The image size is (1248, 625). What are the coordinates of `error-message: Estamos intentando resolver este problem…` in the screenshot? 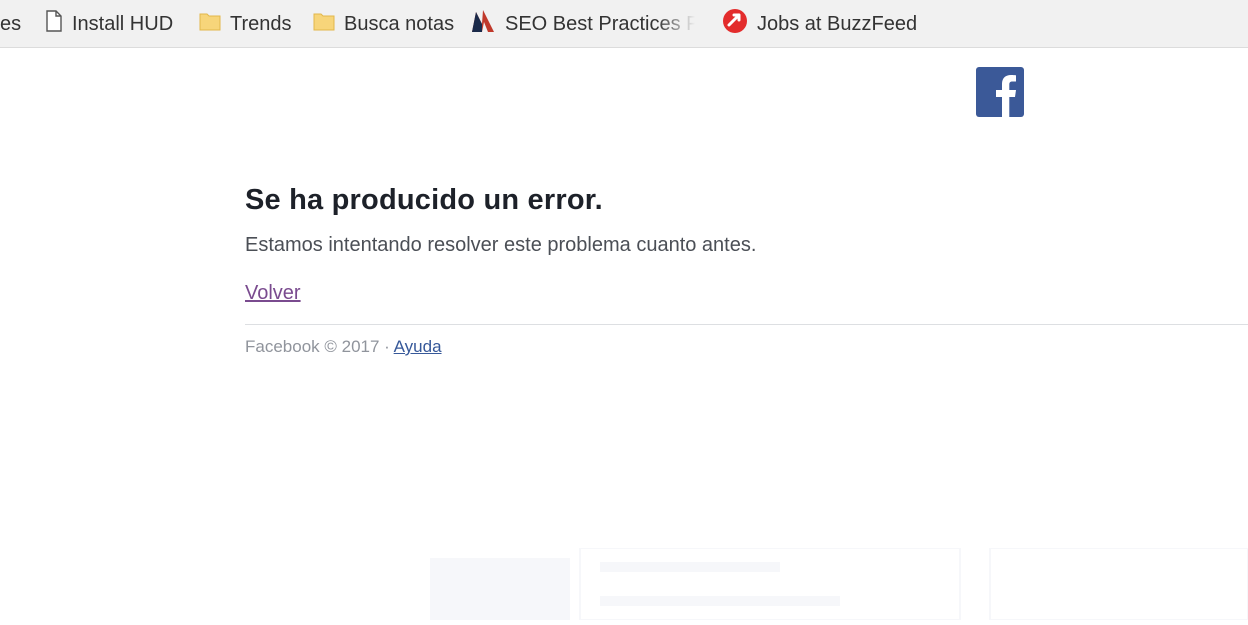 It's located at (501, 245).